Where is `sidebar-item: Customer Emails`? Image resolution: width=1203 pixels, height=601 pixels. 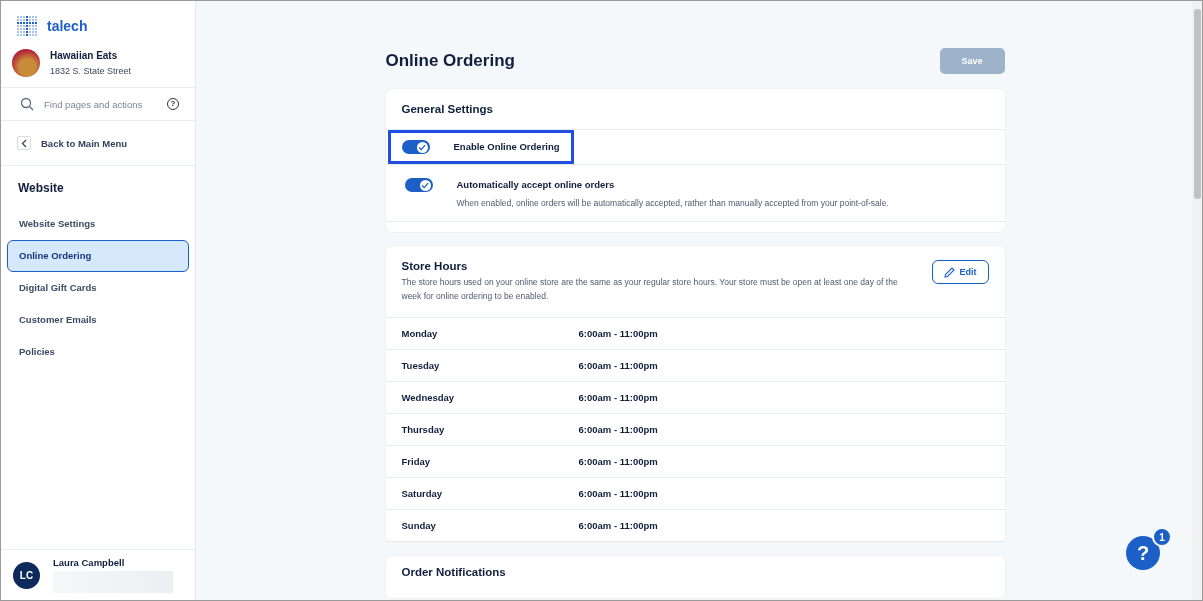 sidebar-item: Customer Emails is located at coordinates (98, 320).